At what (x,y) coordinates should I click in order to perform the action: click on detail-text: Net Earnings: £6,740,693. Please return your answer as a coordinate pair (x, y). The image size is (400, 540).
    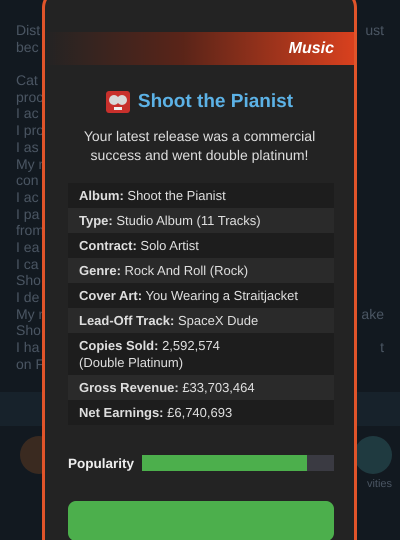
    Looking at the image, I should click on (156, 412).